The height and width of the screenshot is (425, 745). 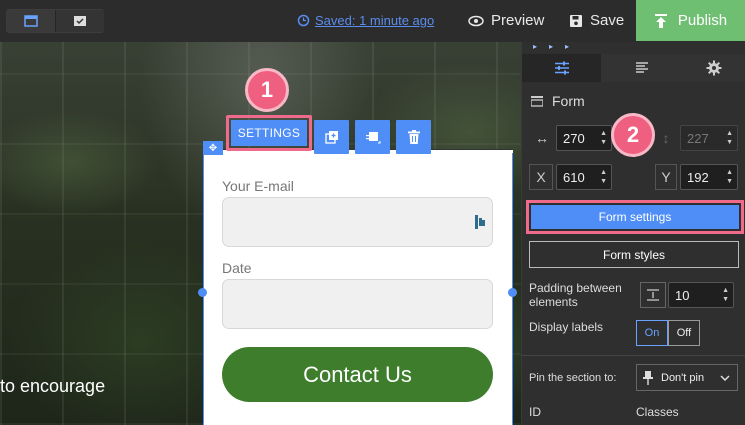 I want to click on background-text: to encourage, so click(x=53, y=386).